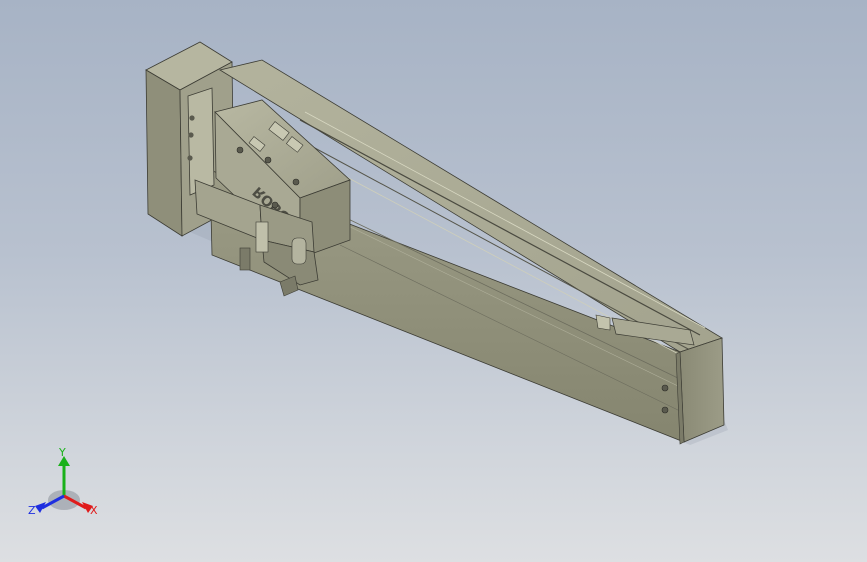  What do you see at coordinates (62, 452) in the screenshot?
I see `y-axis-label: Y` at bounding box center [62, 452].